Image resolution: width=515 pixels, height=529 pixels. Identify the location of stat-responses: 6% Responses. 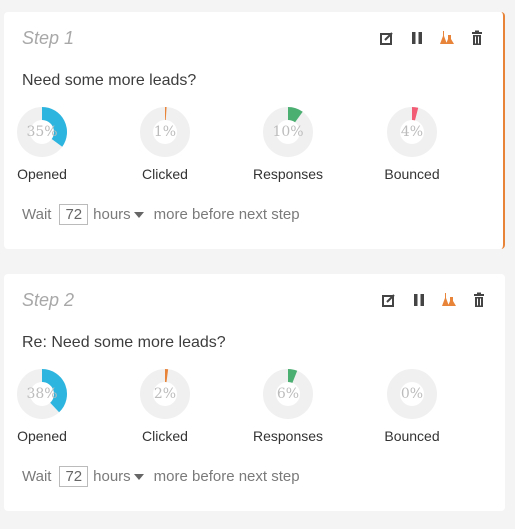
(288, 406).